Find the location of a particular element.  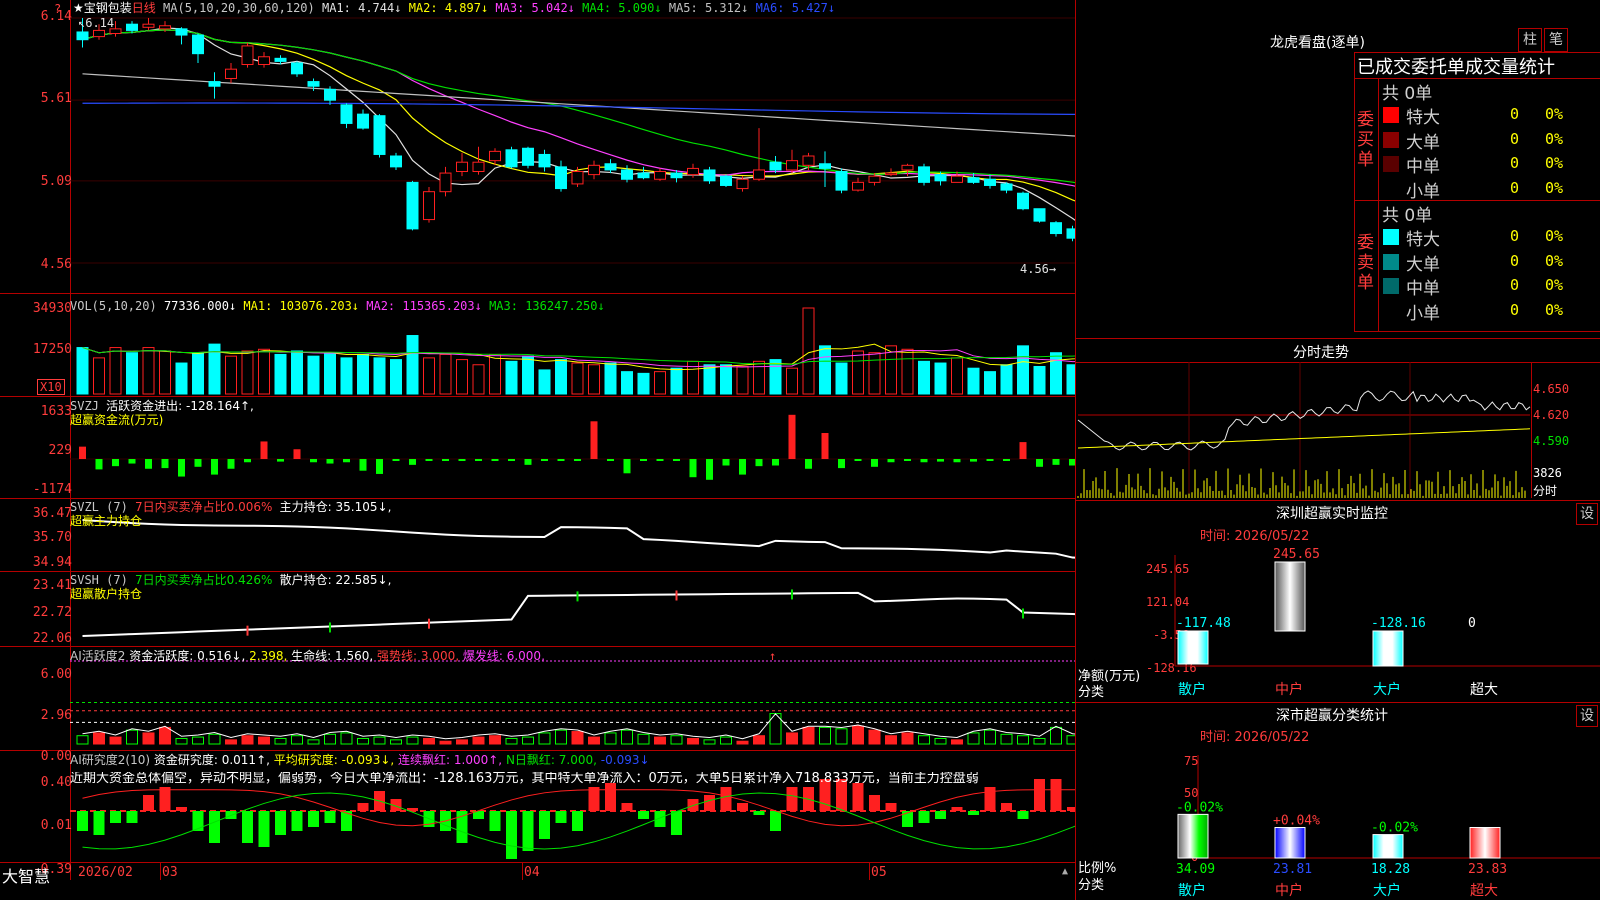

cls-category: 超大 is located at coordinates (1484, 891).